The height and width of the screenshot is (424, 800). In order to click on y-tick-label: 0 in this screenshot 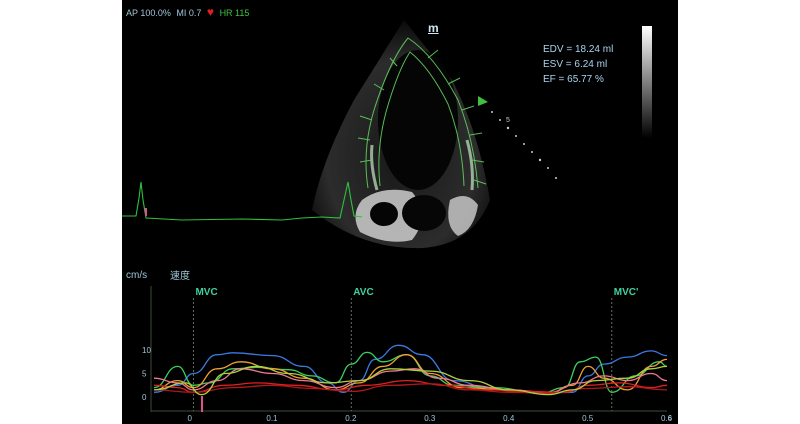, I will do `click(144, 397)`.